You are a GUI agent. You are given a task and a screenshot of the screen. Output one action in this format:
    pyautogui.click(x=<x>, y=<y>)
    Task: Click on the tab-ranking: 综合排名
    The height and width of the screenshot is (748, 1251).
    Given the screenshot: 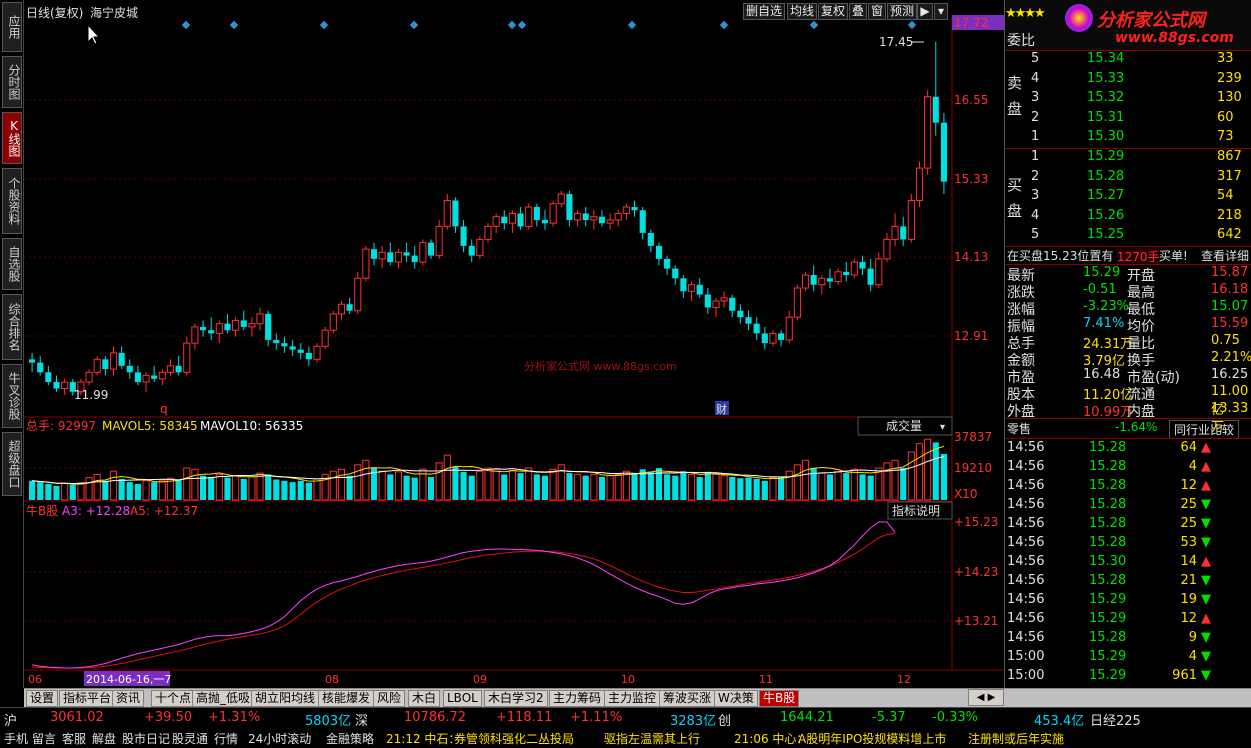 What is the action you would take?
    pyautogui.click(x=12, y=327)
    